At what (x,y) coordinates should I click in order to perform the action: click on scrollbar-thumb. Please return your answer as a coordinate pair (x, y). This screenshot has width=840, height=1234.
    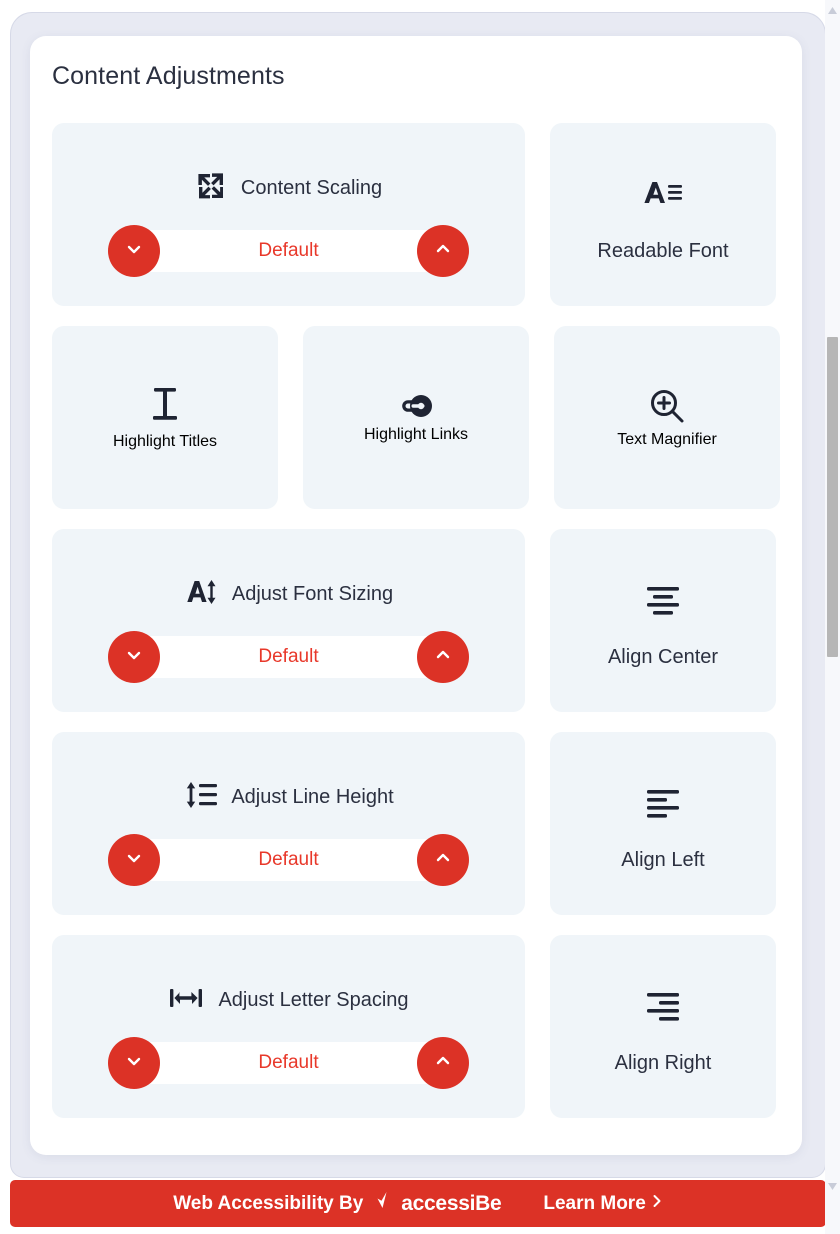
    Looking at the image, I should click on (832, 497).